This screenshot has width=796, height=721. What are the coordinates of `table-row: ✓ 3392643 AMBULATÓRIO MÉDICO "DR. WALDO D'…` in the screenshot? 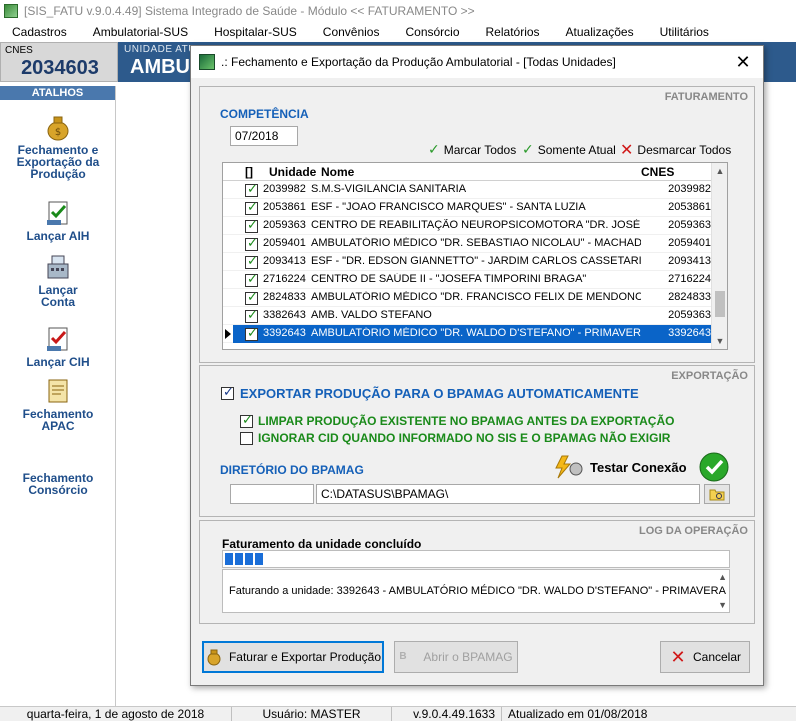 It's located at (468, 334).